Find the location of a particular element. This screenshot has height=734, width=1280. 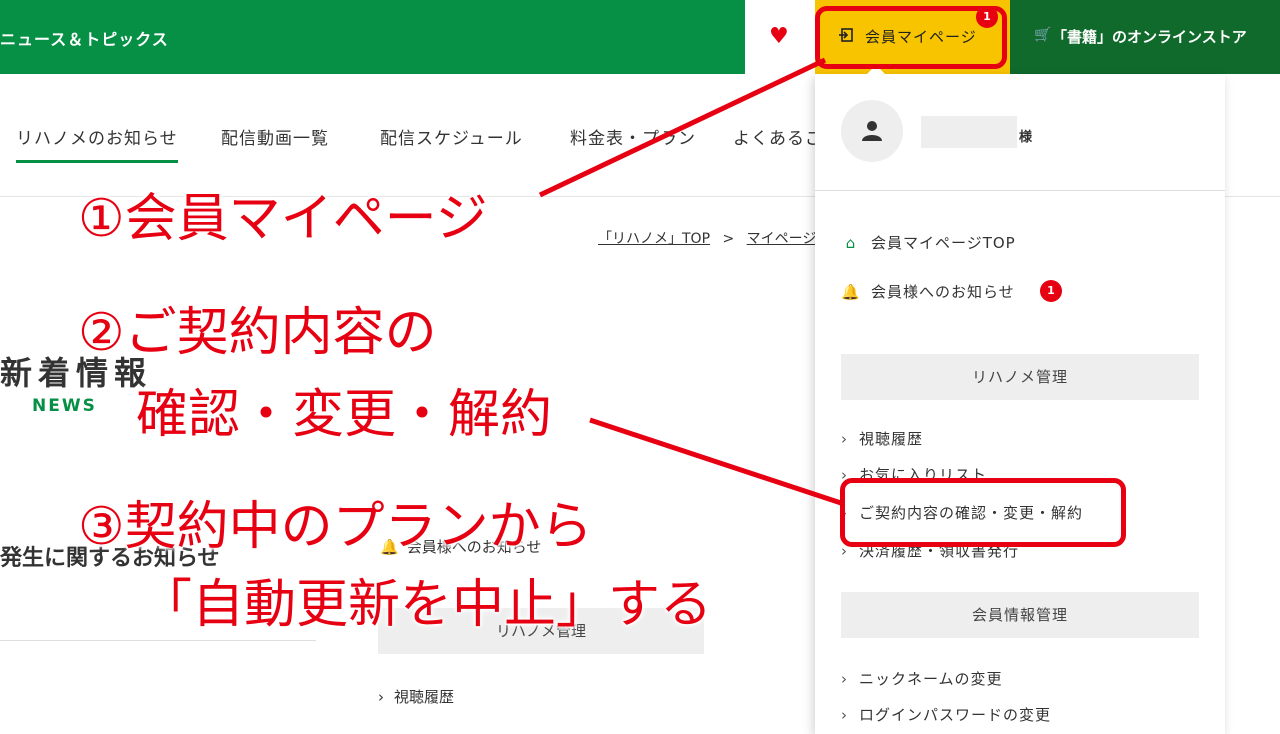

arrow-line-contract is located at coordinates (717, 462).